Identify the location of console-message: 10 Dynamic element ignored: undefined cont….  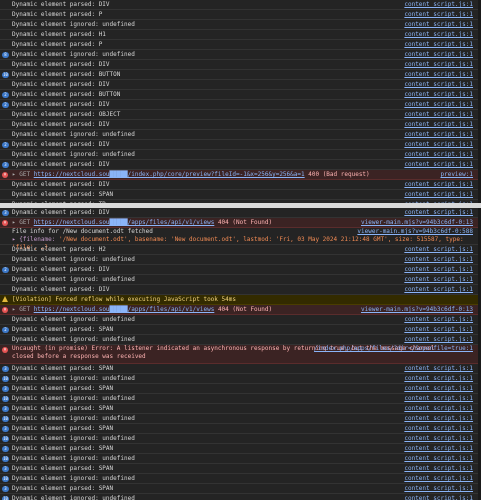
(240, 439).